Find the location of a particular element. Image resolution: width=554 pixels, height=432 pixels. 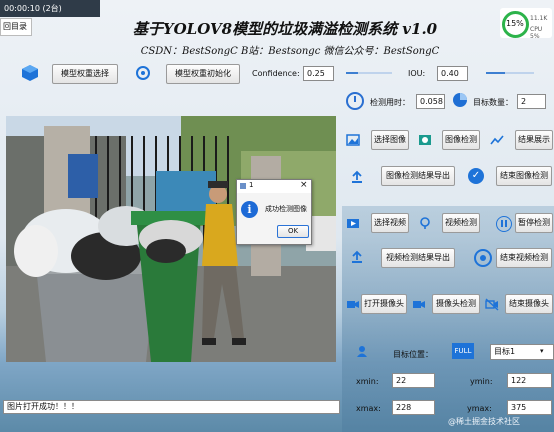

close-icon: × is located at coordinates (304, 185).